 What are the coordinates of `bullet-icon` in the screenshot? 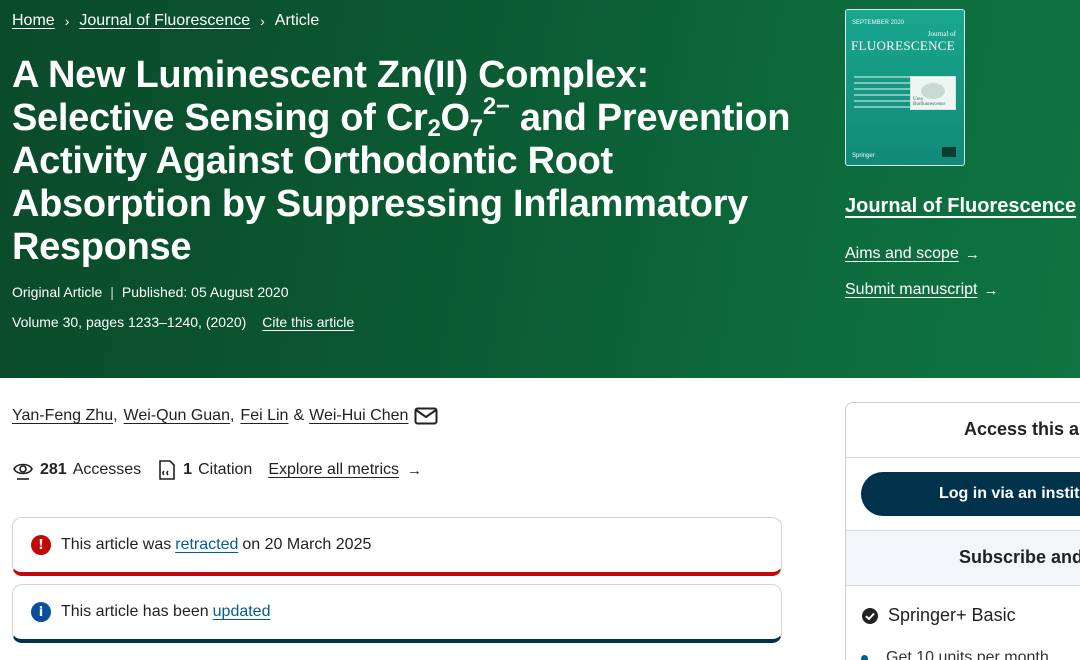 It's located at (864, 657).